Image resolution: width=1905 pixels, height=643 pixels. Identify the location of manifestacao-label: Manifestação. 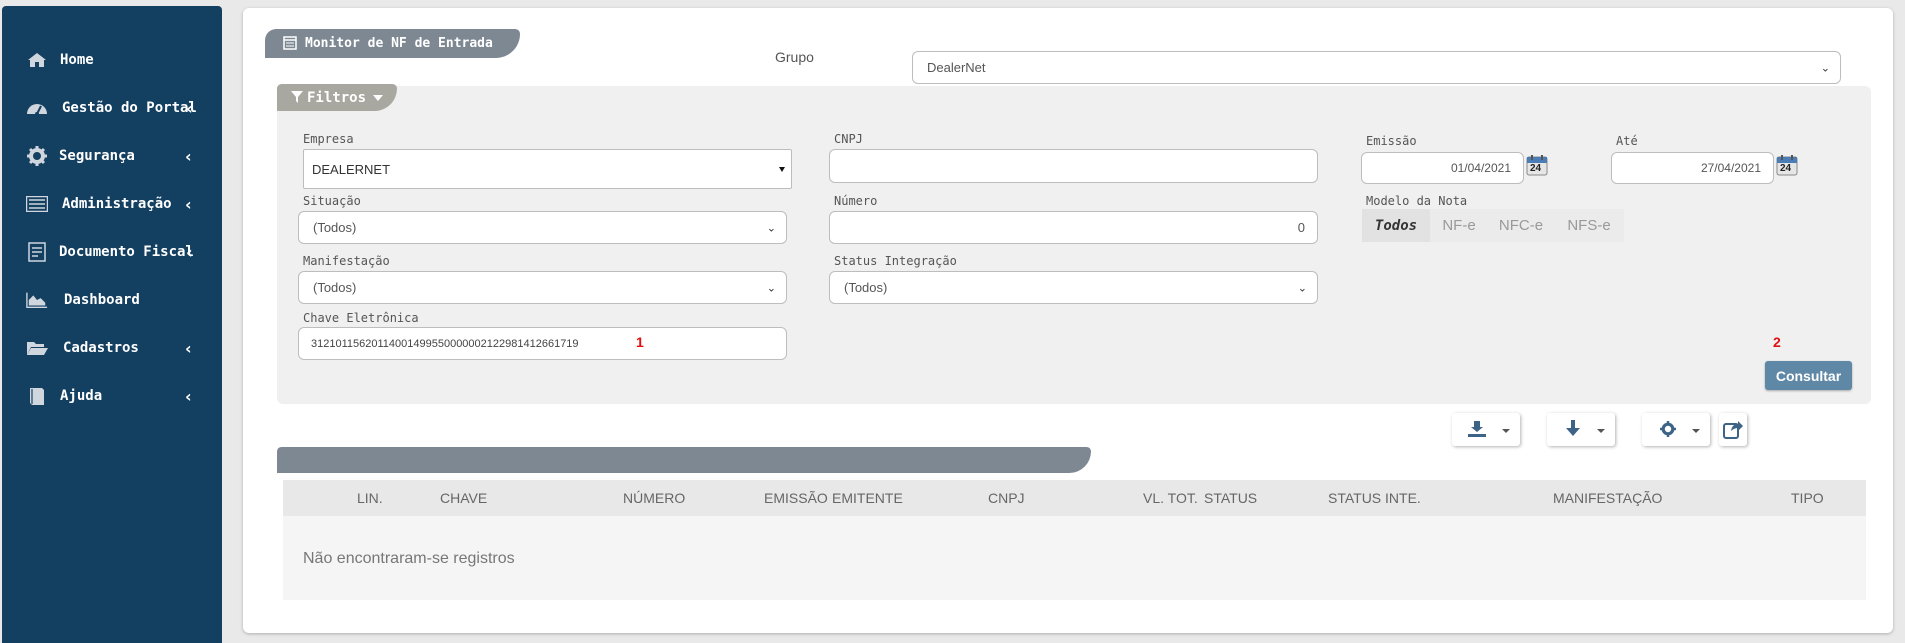
(346, 261).